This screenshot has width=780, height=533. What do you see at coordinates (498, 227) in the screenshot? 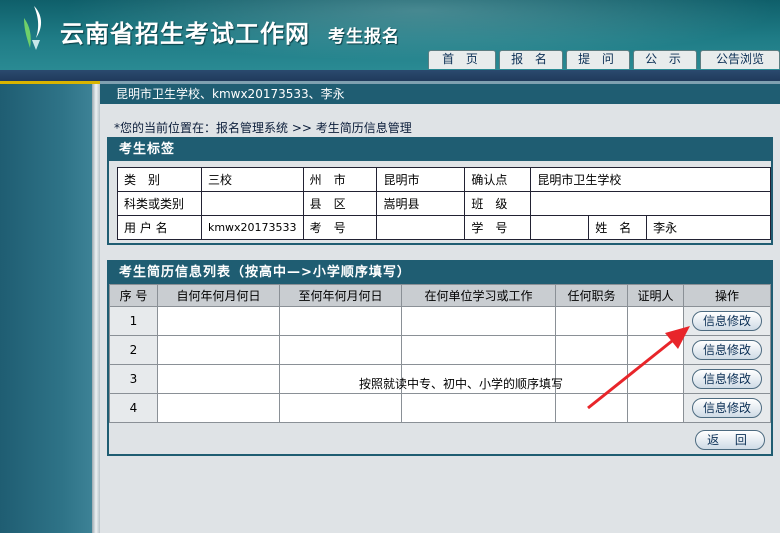
I see `label-student-no: 学 号` at bounding box center [498, 227].